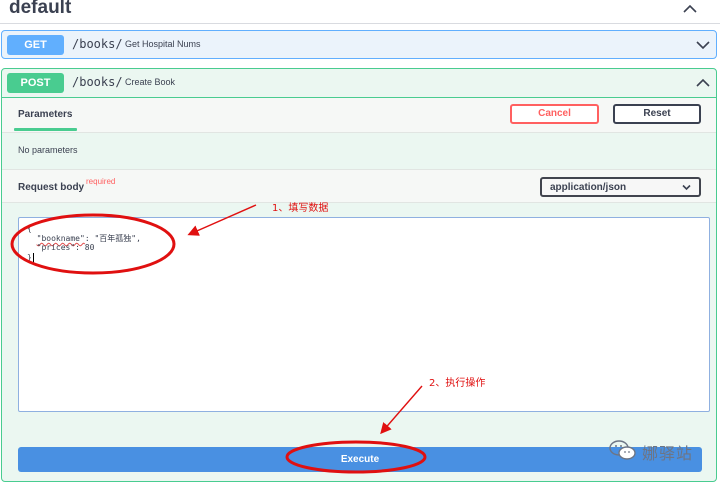 Image resolution: width=720 pixels, height=482 pixels. I want to click on watermark: 娜驿站, so click(658, 451).